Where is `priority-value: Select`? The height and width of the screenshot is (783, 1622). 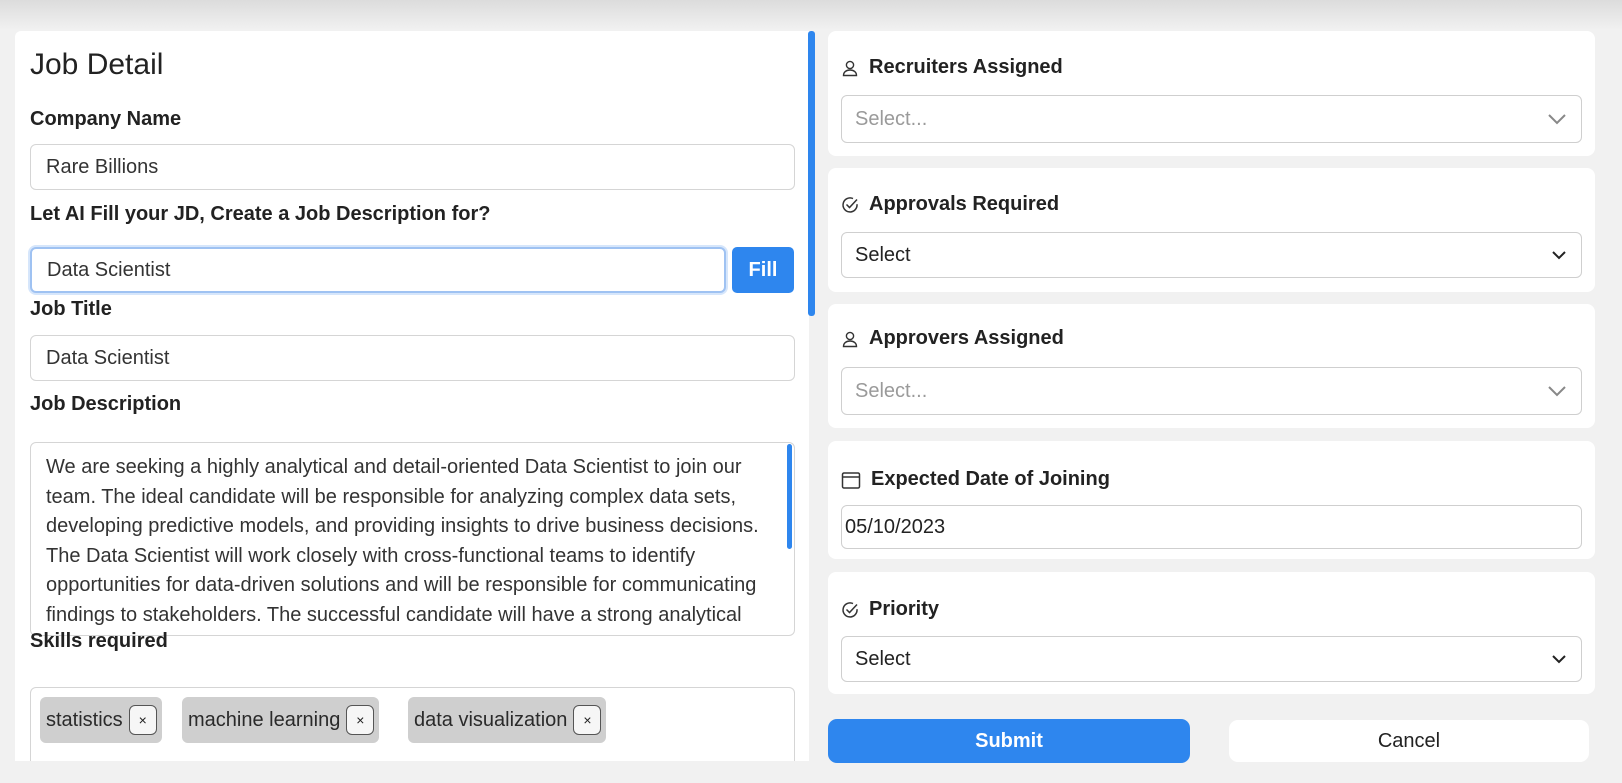 priority-value: Select is located at coordinates (883, 658).